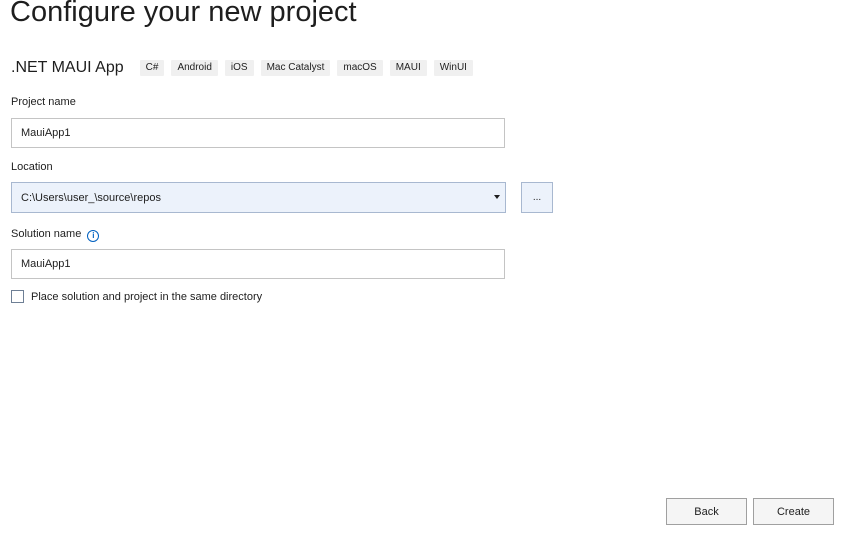 This screenshot has height=537, width=850. Describe the element at coordinates (360, 68) in the screenshot. I see `tag-macos: macOS` at that location.